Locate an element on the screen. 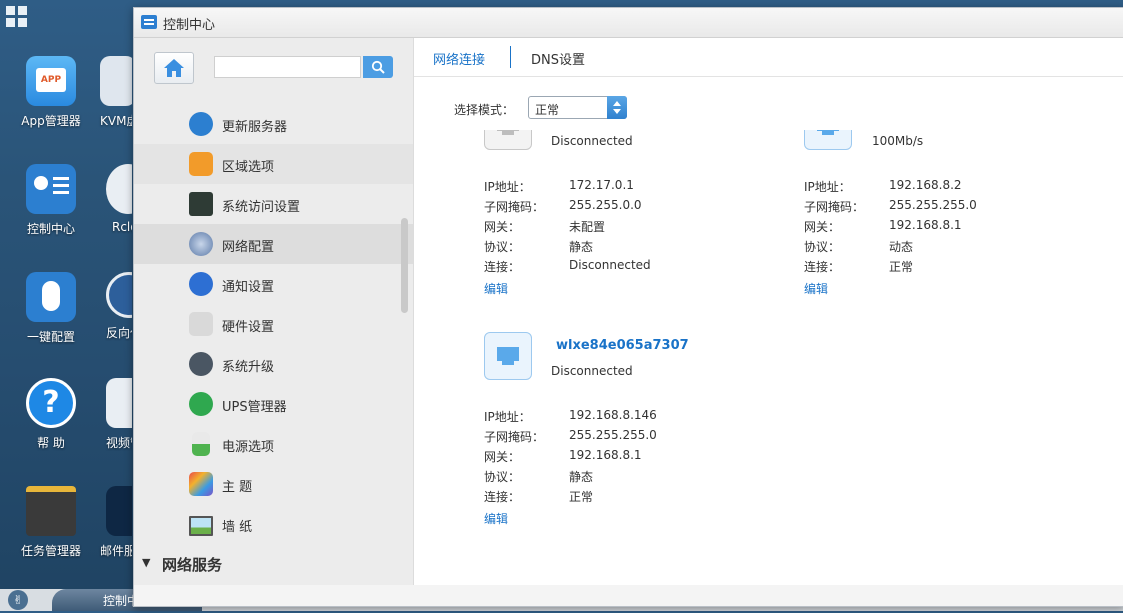  tab-dns-settings: DNS设置 is located at coordinates (558, 58).